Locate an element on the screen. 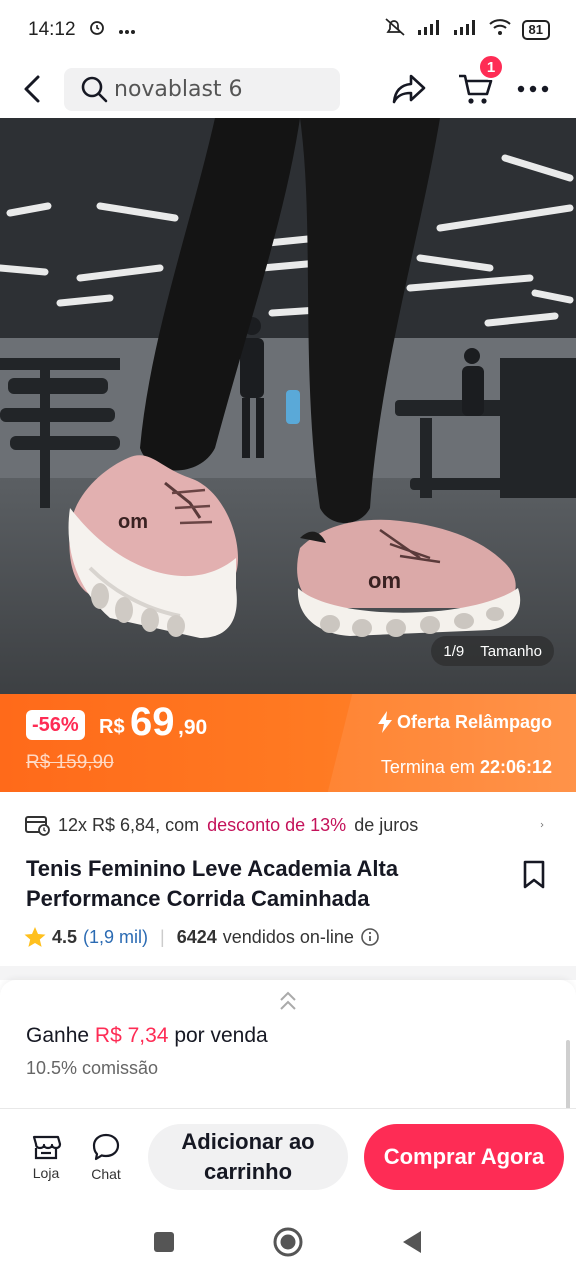 The image size is (576, 1280). size-chip: Tamanho is located at coordinates (511, 651).